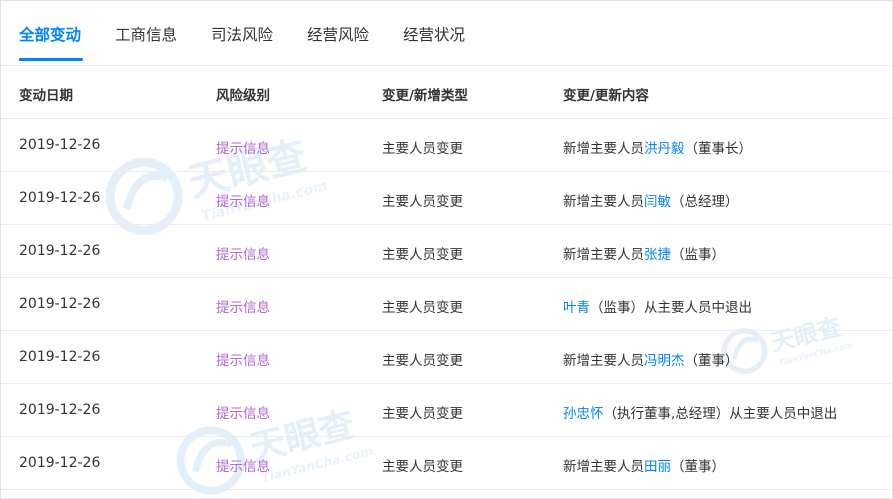  Describe the element at coordinates (583, 414) in the screenshot. I see `person-link: 孙忠怀` at that location.